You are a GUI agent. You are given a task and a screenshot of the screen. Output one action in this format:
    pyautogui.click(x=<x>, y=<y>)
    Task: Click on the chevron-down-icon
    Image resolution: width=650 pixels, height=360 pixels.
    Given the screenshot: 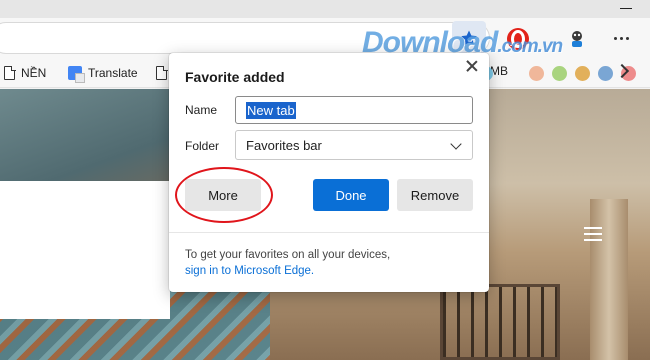 What is the action you would take?
    pyautogui.click(x=456, y=144)
    